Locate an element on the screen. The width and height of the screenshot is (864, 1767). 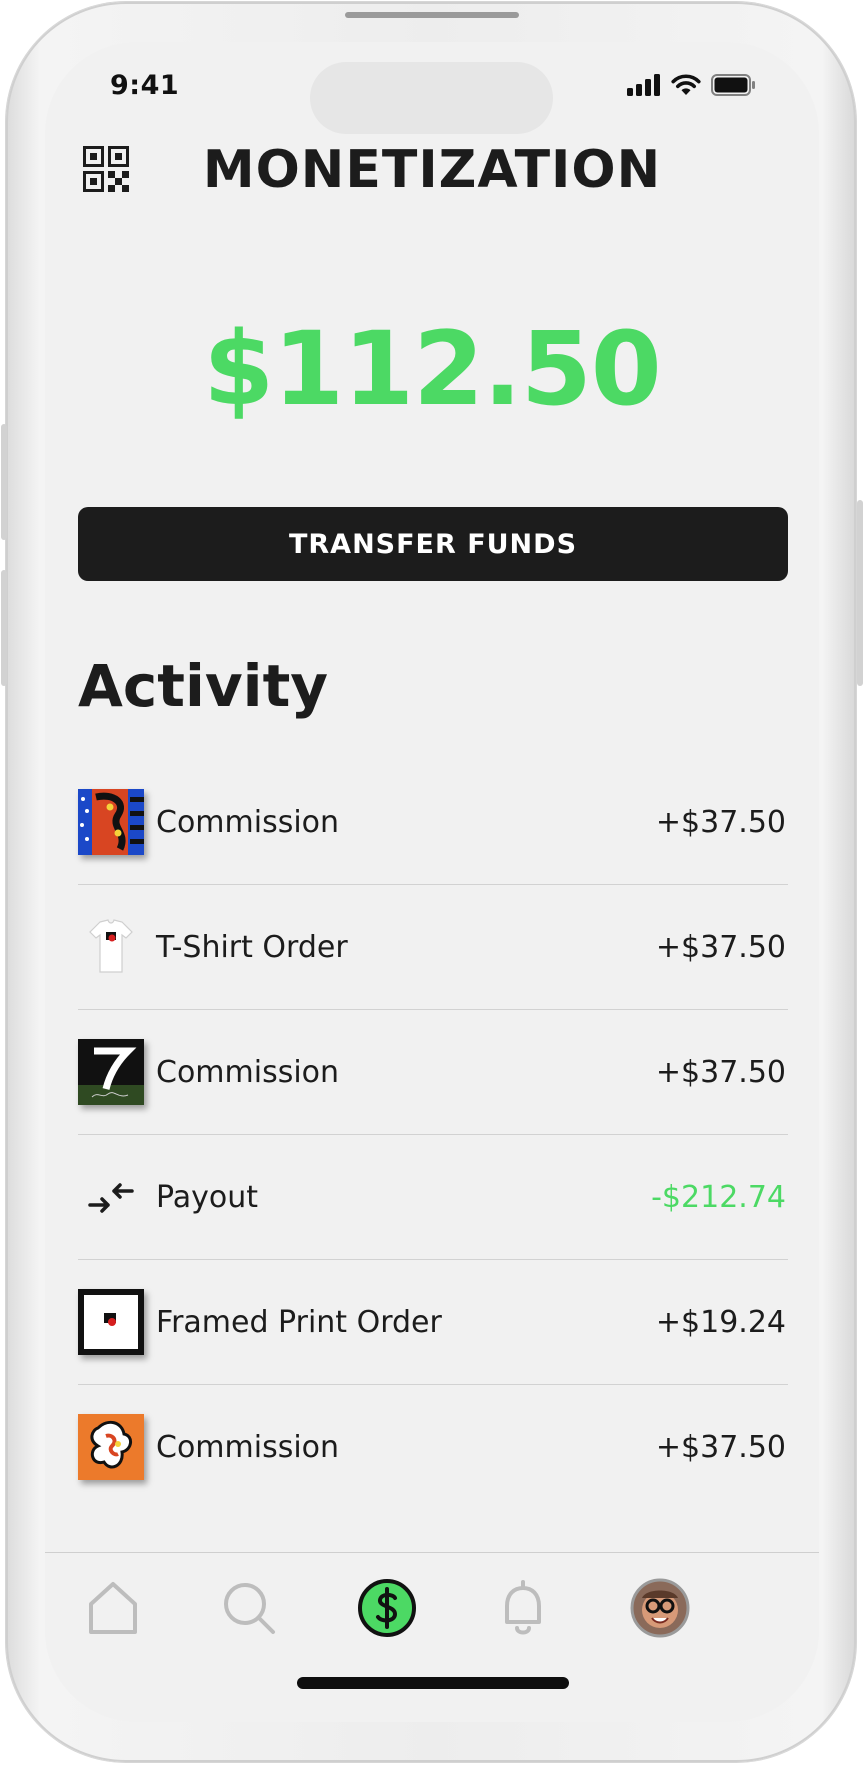
tab-search is located at coordinates (249, 1608).